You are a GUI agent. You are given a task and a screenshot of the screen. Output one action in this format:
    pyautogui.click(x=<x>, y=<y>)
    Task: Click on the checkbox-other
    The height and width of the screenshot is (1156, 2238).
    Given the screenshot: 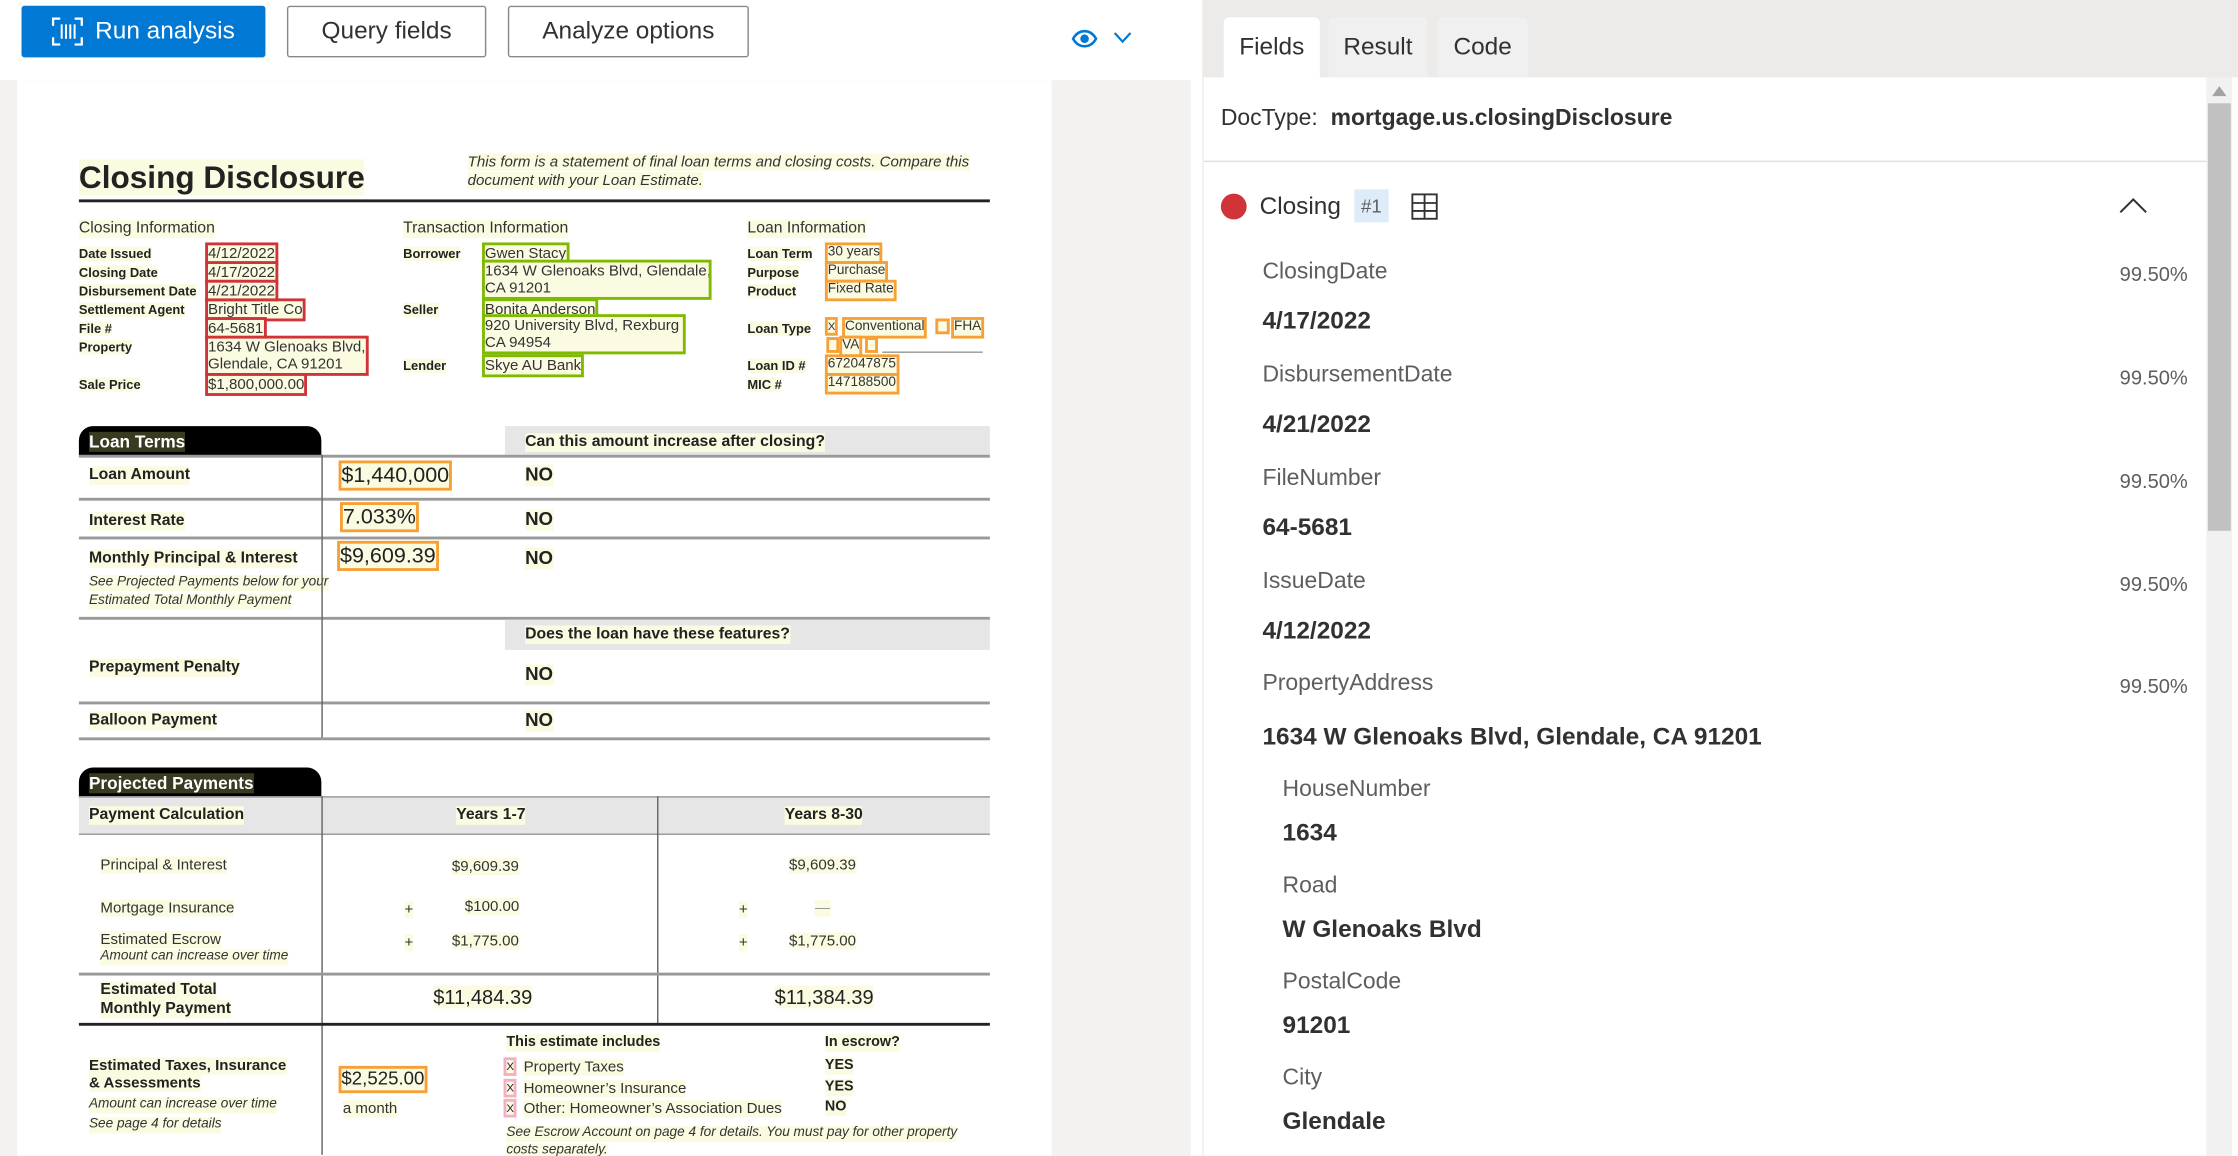 What is the action you would take?
    pyautogui.click(x=871, y=345)
    